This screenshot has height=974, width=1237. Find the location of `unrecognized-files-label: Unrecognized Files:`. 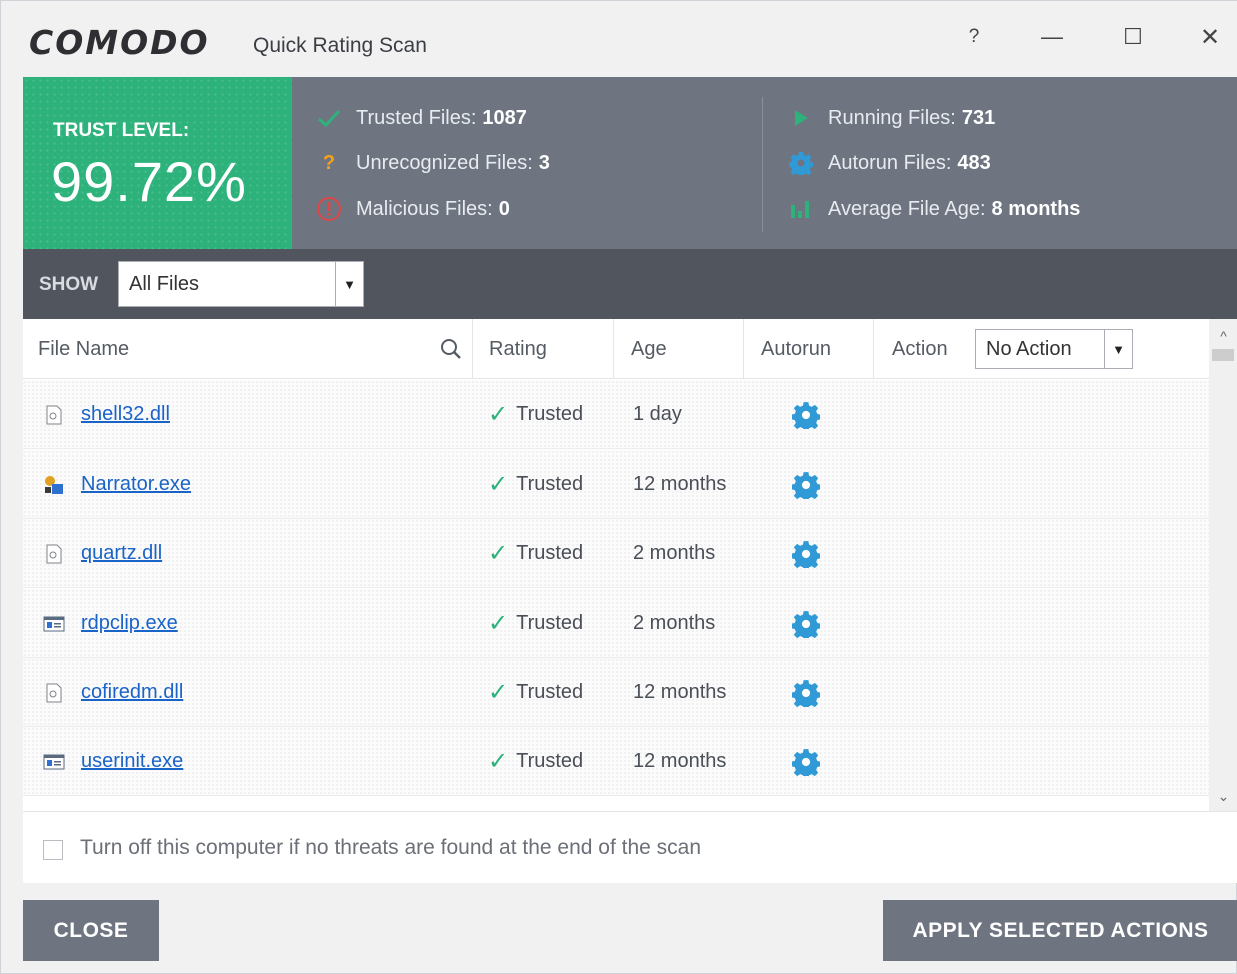

unrecognized-files-label: Unrecognized Files: is located at coordinates (444, 162).